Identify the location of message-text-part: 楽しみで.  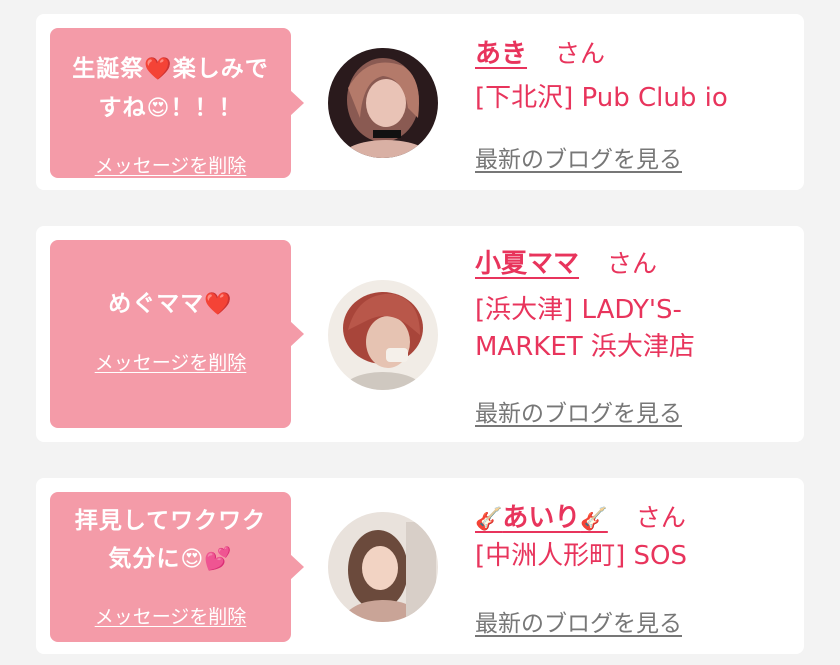
(220, 69).